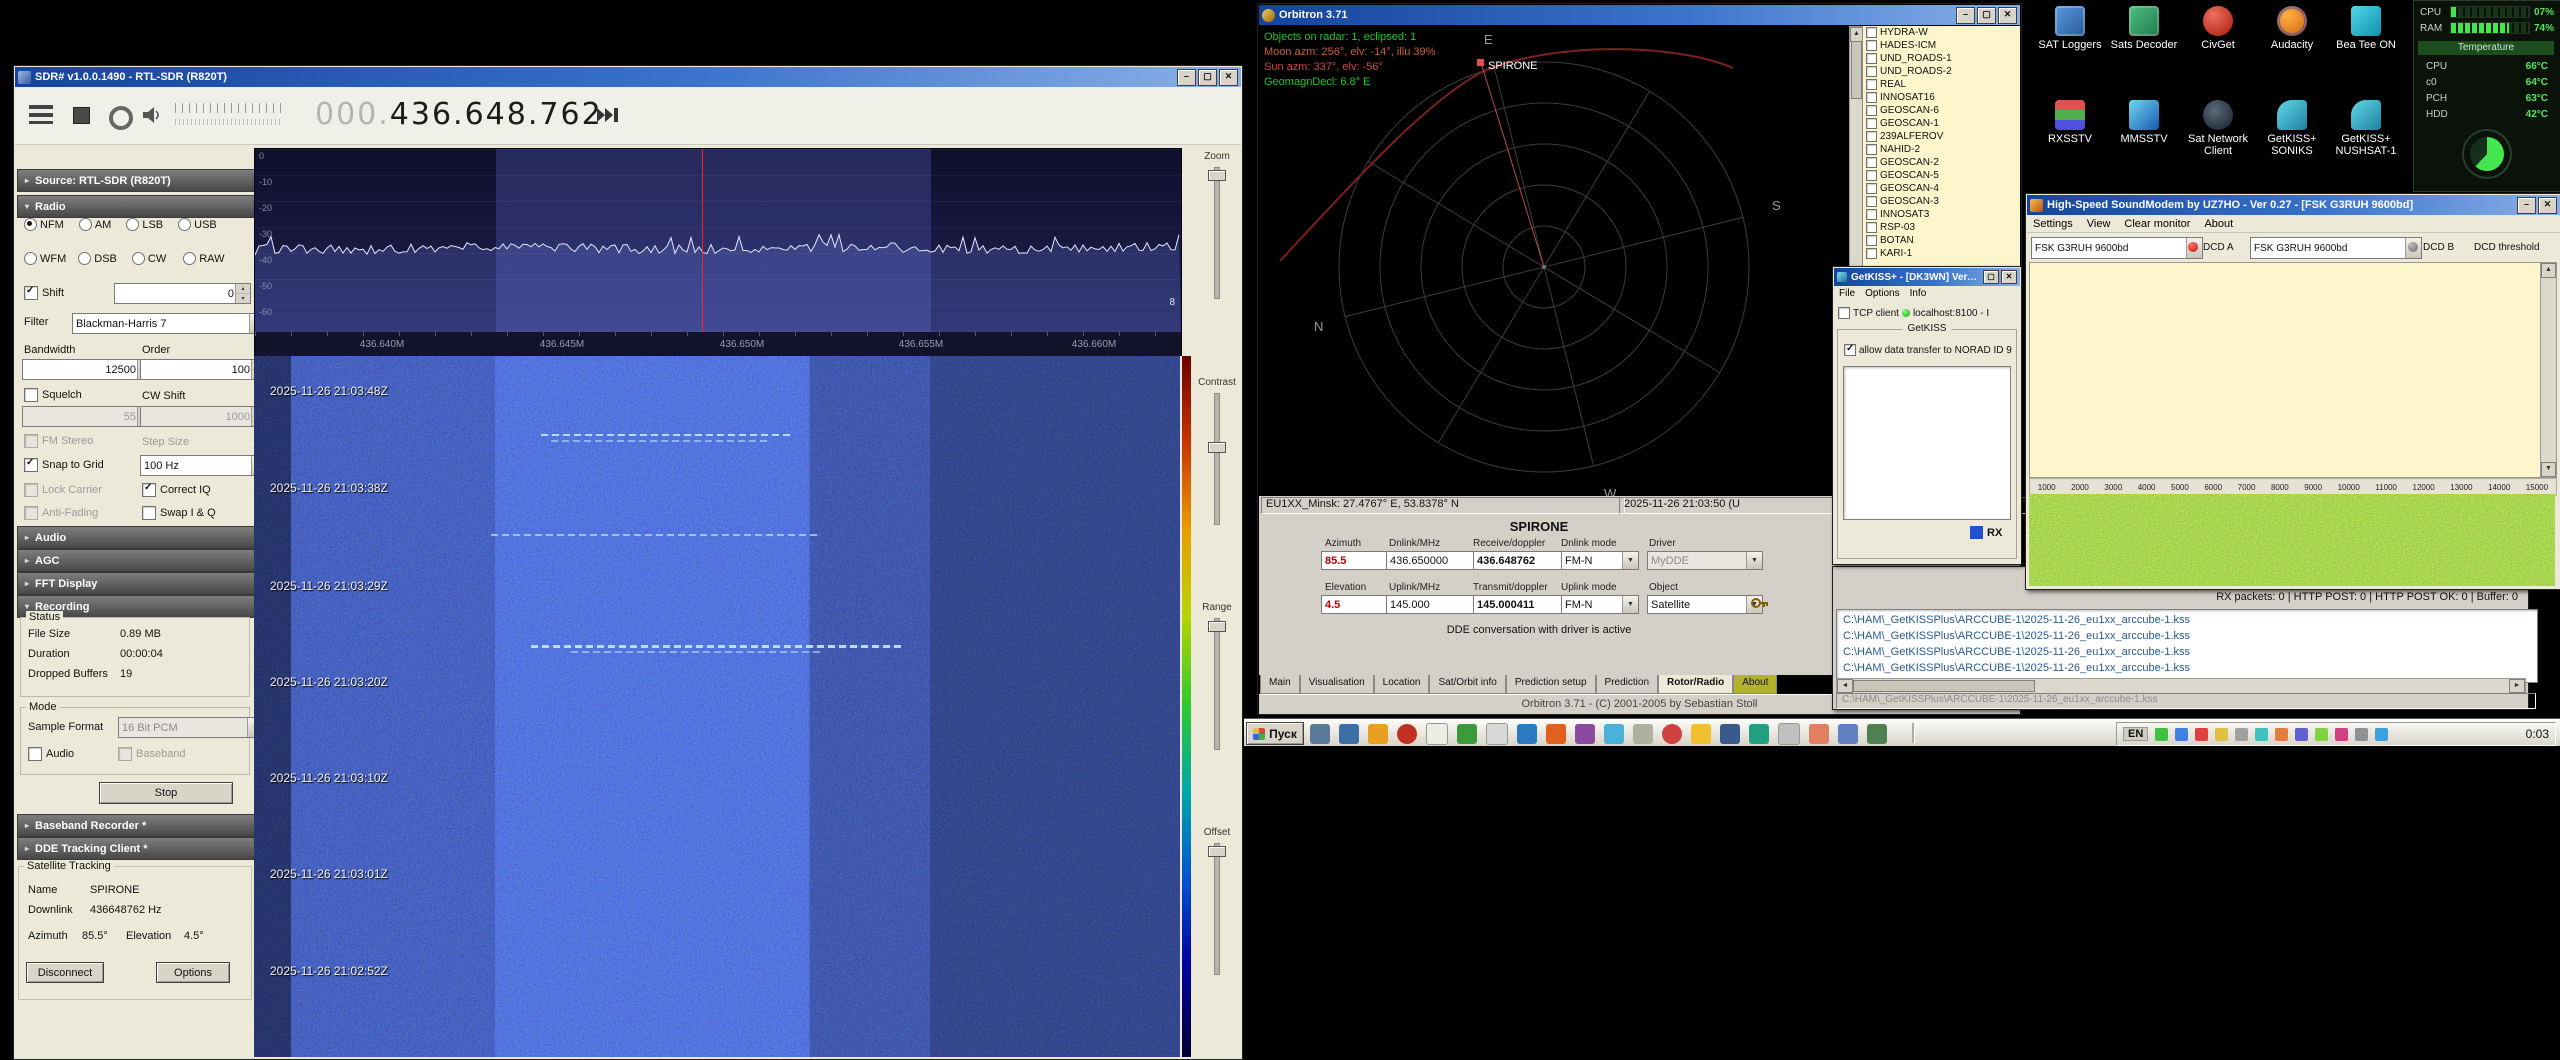 The image size is (2560, 1060). Describe the element at coordinates (85, 224) in the screenshot. I see `radio-am` at that location.